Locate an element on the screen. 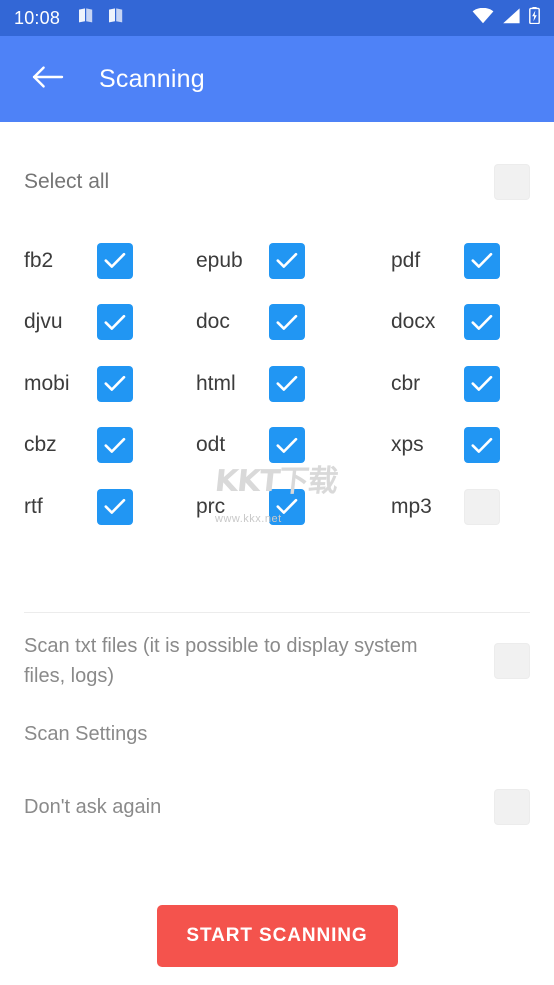 The image size is (554, 985). select-all-checkbox is located at coordinates (512, 182).